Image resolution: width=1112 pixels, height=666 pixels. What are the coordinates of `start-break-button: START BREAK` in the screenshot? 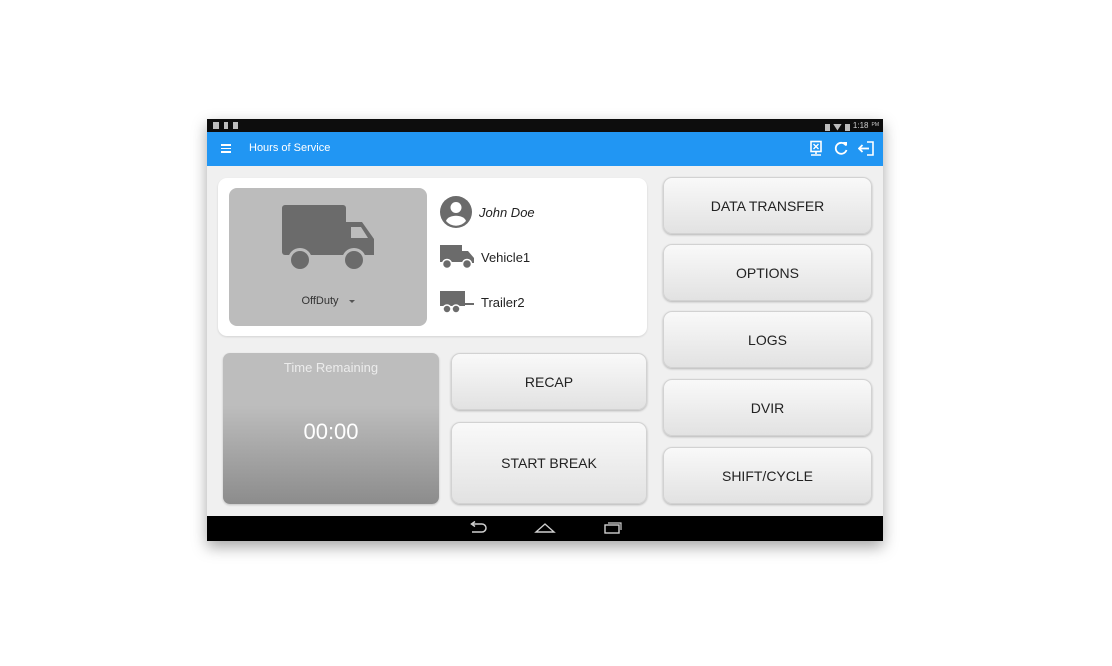 It's located at (549, 463).